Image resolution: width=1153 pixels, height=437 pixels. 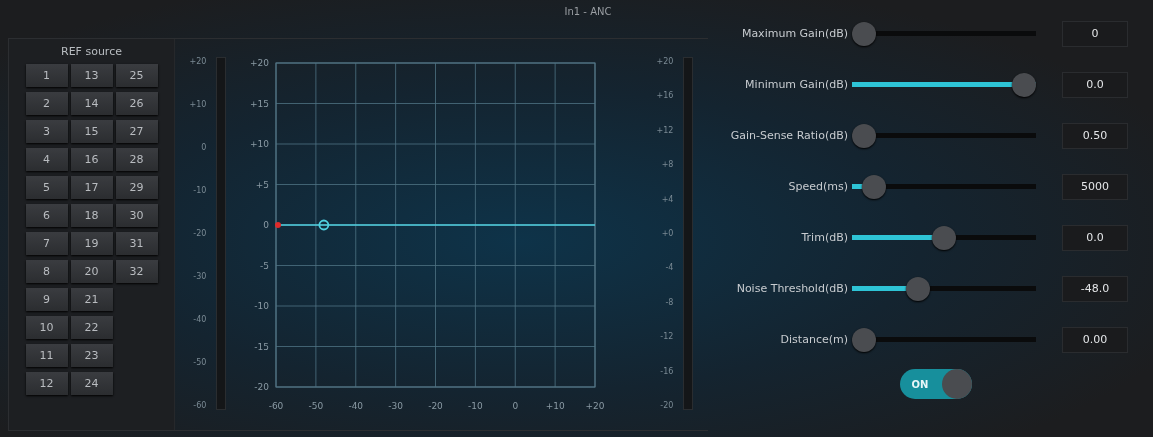 I want to click on channel-button: 17, so click(x=91, y=187).